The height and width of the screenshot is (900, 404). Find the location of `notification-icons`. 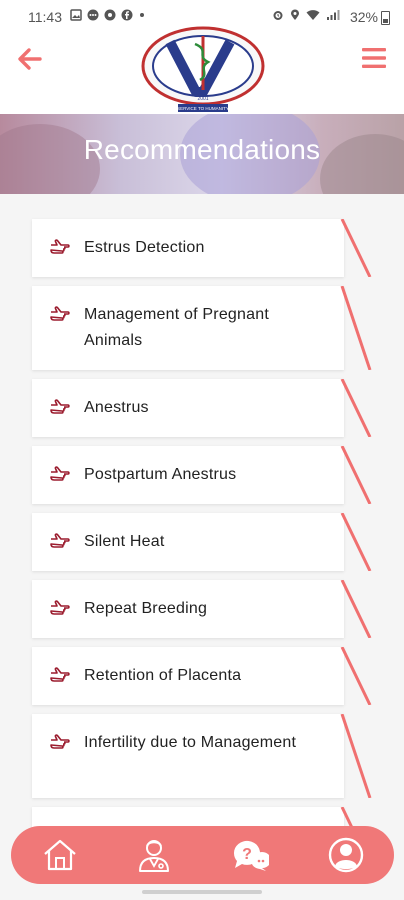

notification-icons is located at coordinates (108, 15).